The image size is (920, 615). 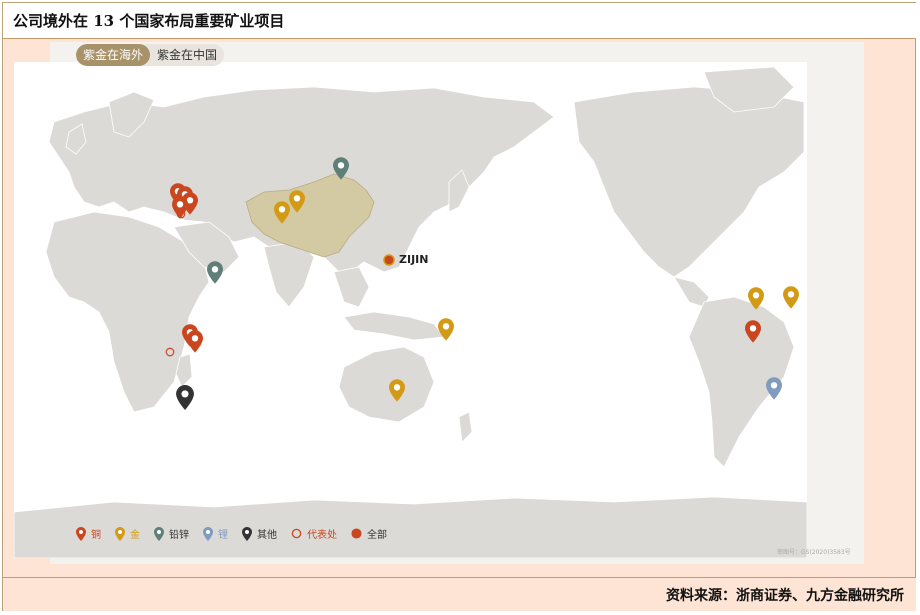 What do you see at coordinates (187, 55) in the screenshot?
I see `tab-china: 紫金在中国` at bounding box center [187, 55].